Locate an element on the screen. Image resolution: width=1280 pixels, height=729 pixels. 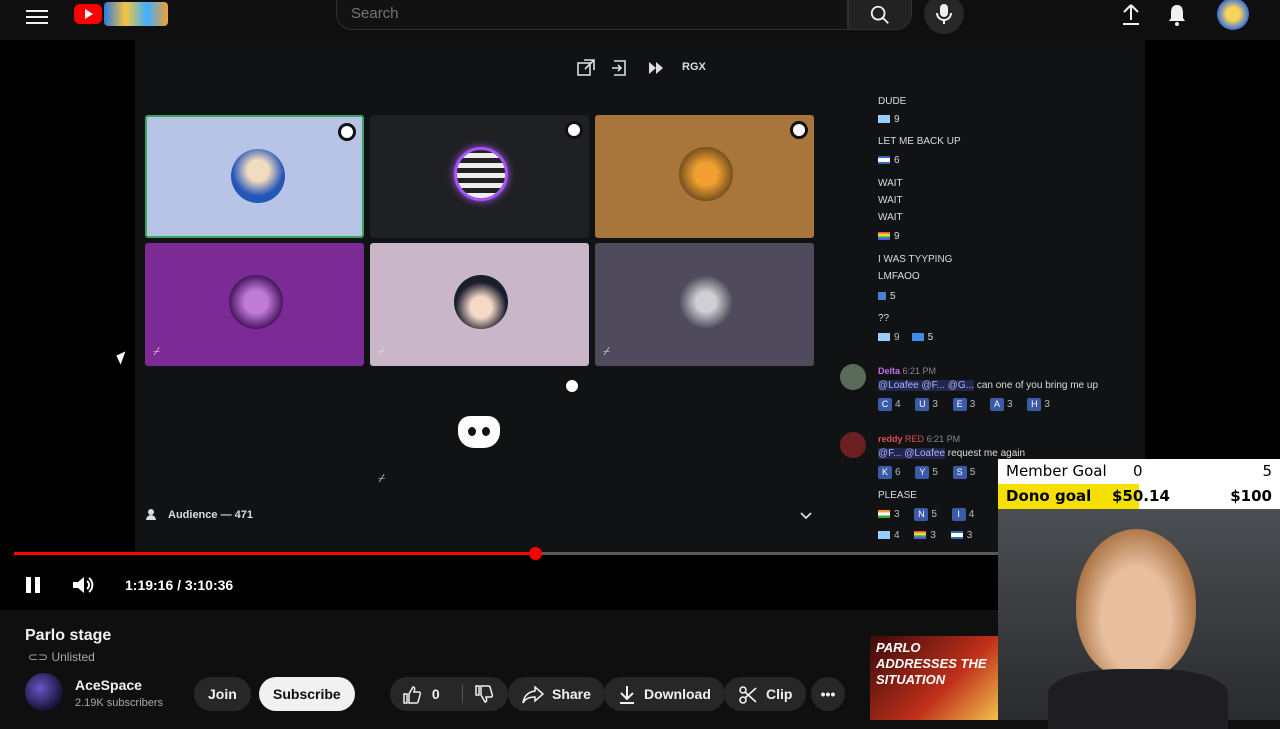
channel-name: AceSpace is located at coordinates (108, 685).